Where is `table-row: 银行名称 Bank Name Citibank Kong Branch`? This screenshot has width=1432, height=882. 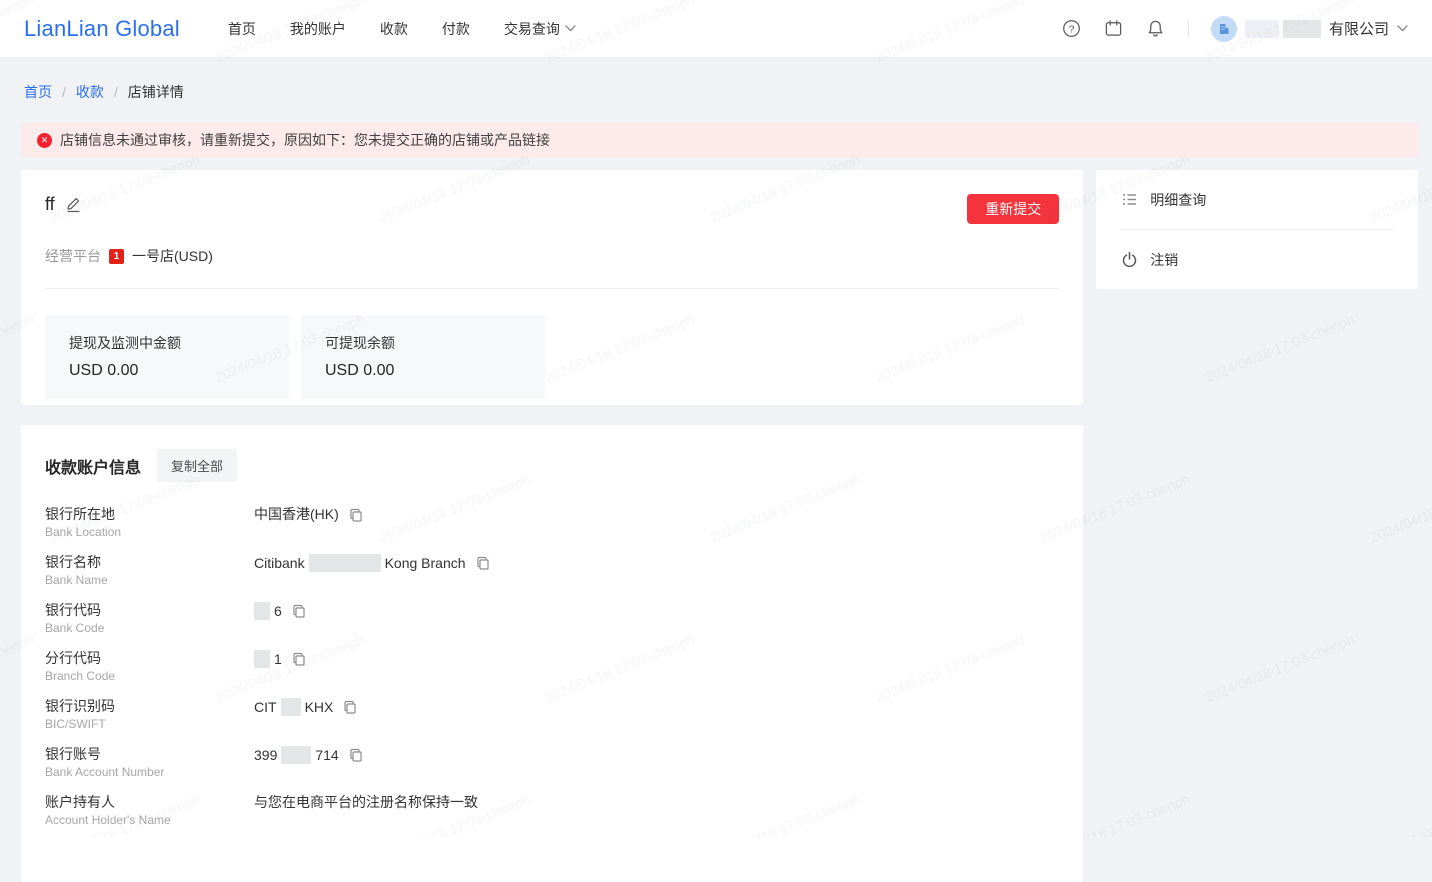
table-row: 银行名称 Bank Name Citibank Kong Branch is located at coordinates (552, 578).